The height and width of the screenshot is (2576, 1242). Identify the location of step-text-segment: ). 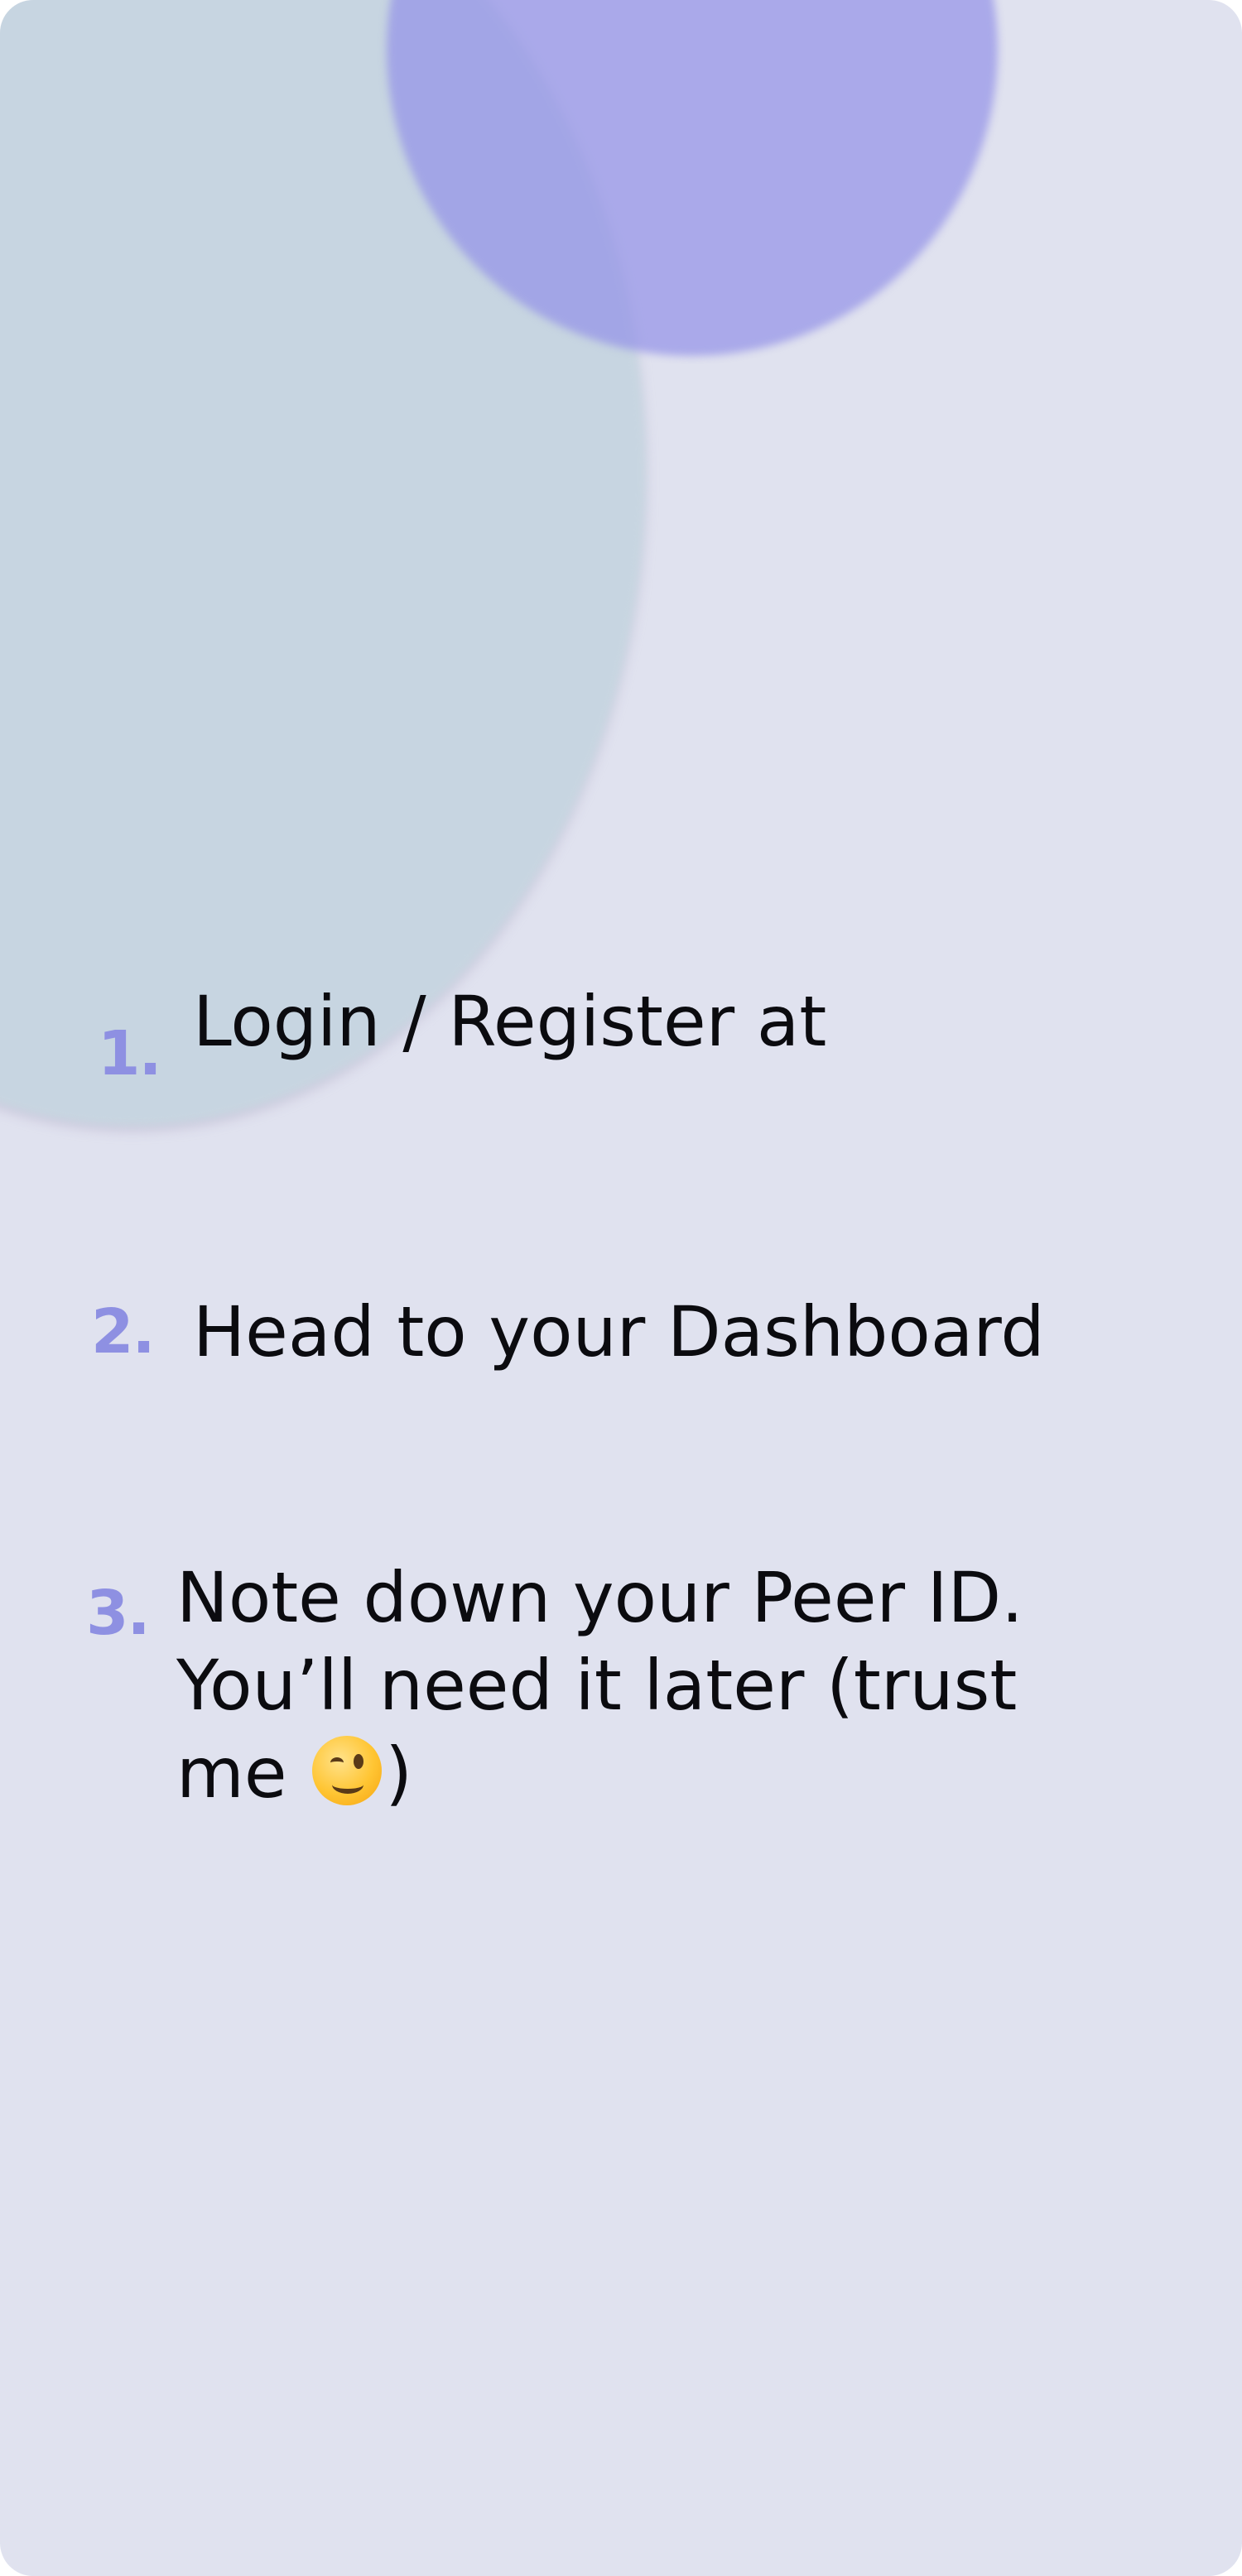
(398, 1773).